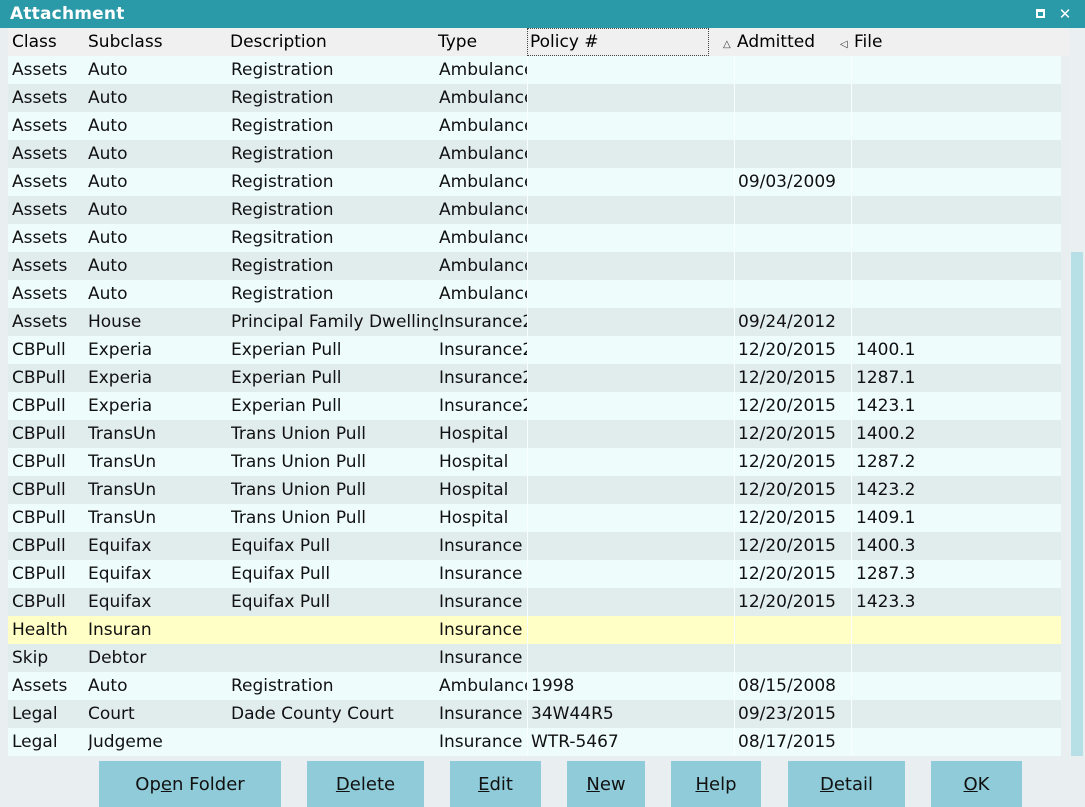 Image resolution: width=1085 pixels, height=807 pixels. What do you see at coordinates (606, 784) in the screenshot?
I see `new-button: New` at bounding box center [606, 784].